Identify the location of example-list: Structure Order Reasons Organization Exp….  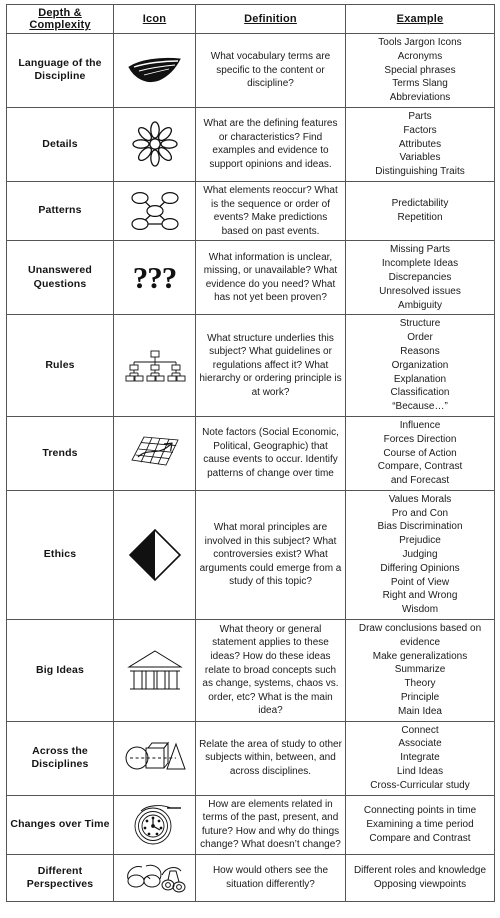
(420, 365).